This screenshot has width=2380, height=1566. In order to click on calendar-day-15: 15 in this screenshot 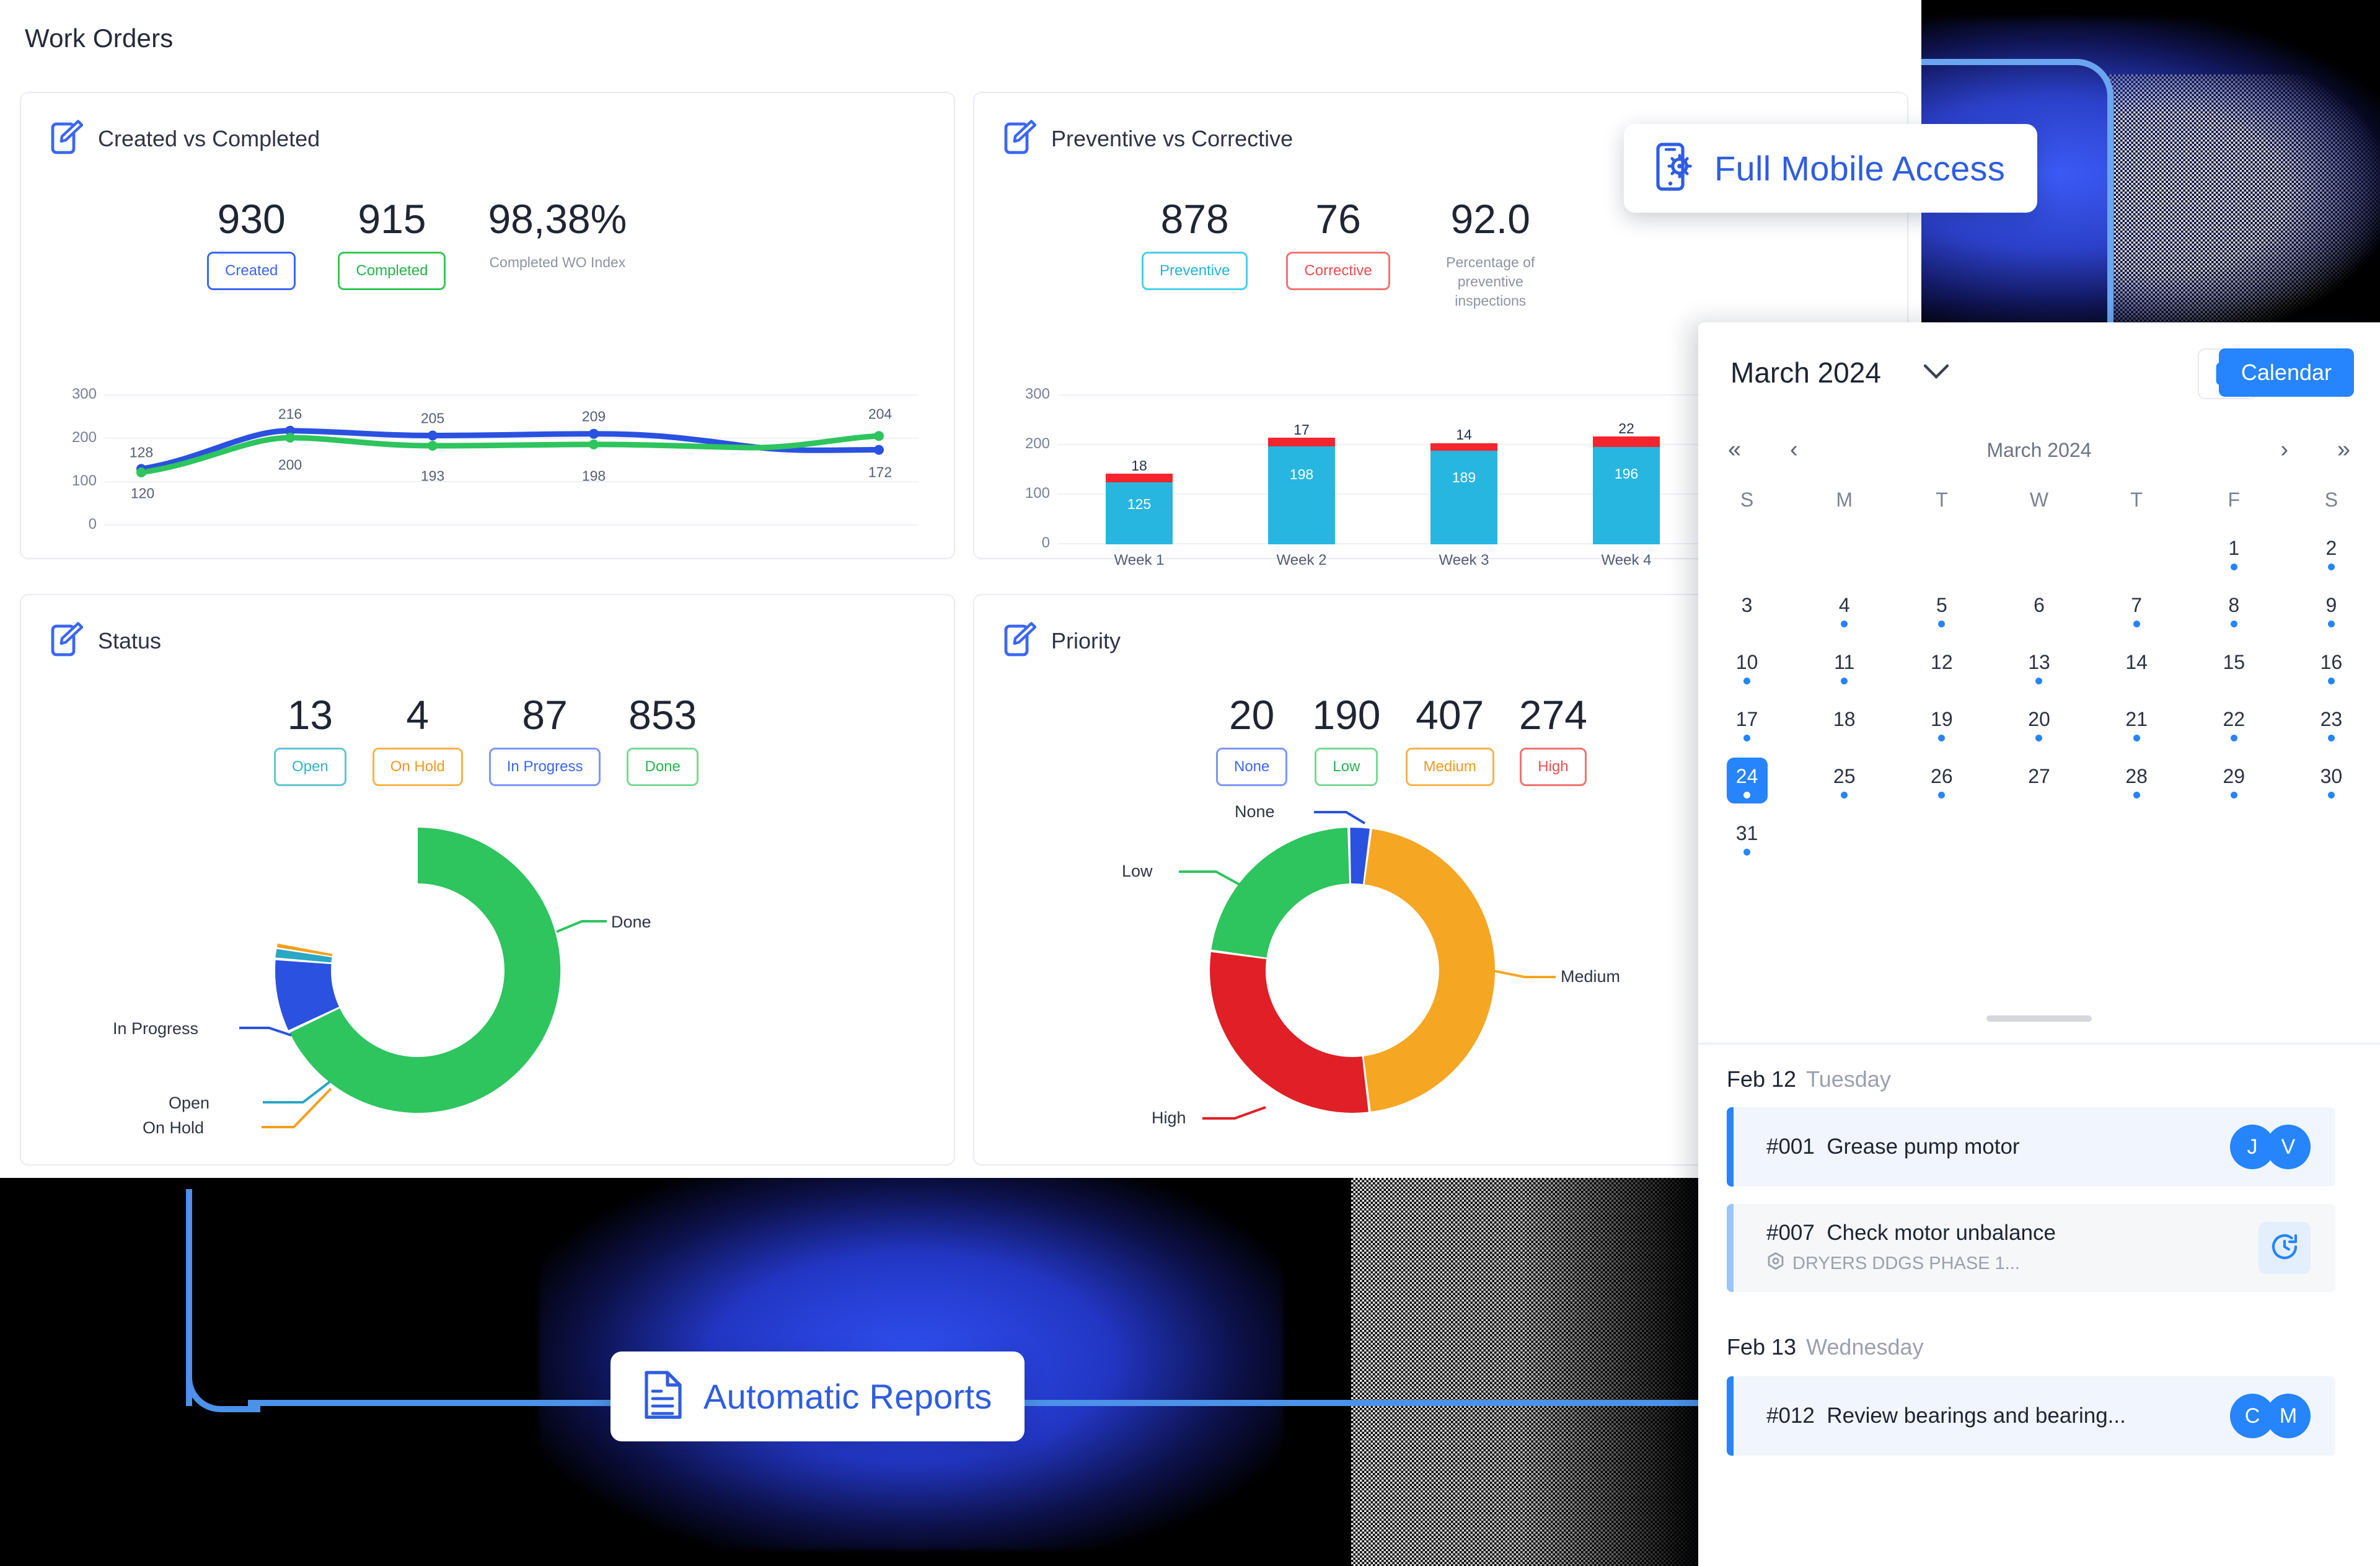, I will do `click(2234, 675)`.